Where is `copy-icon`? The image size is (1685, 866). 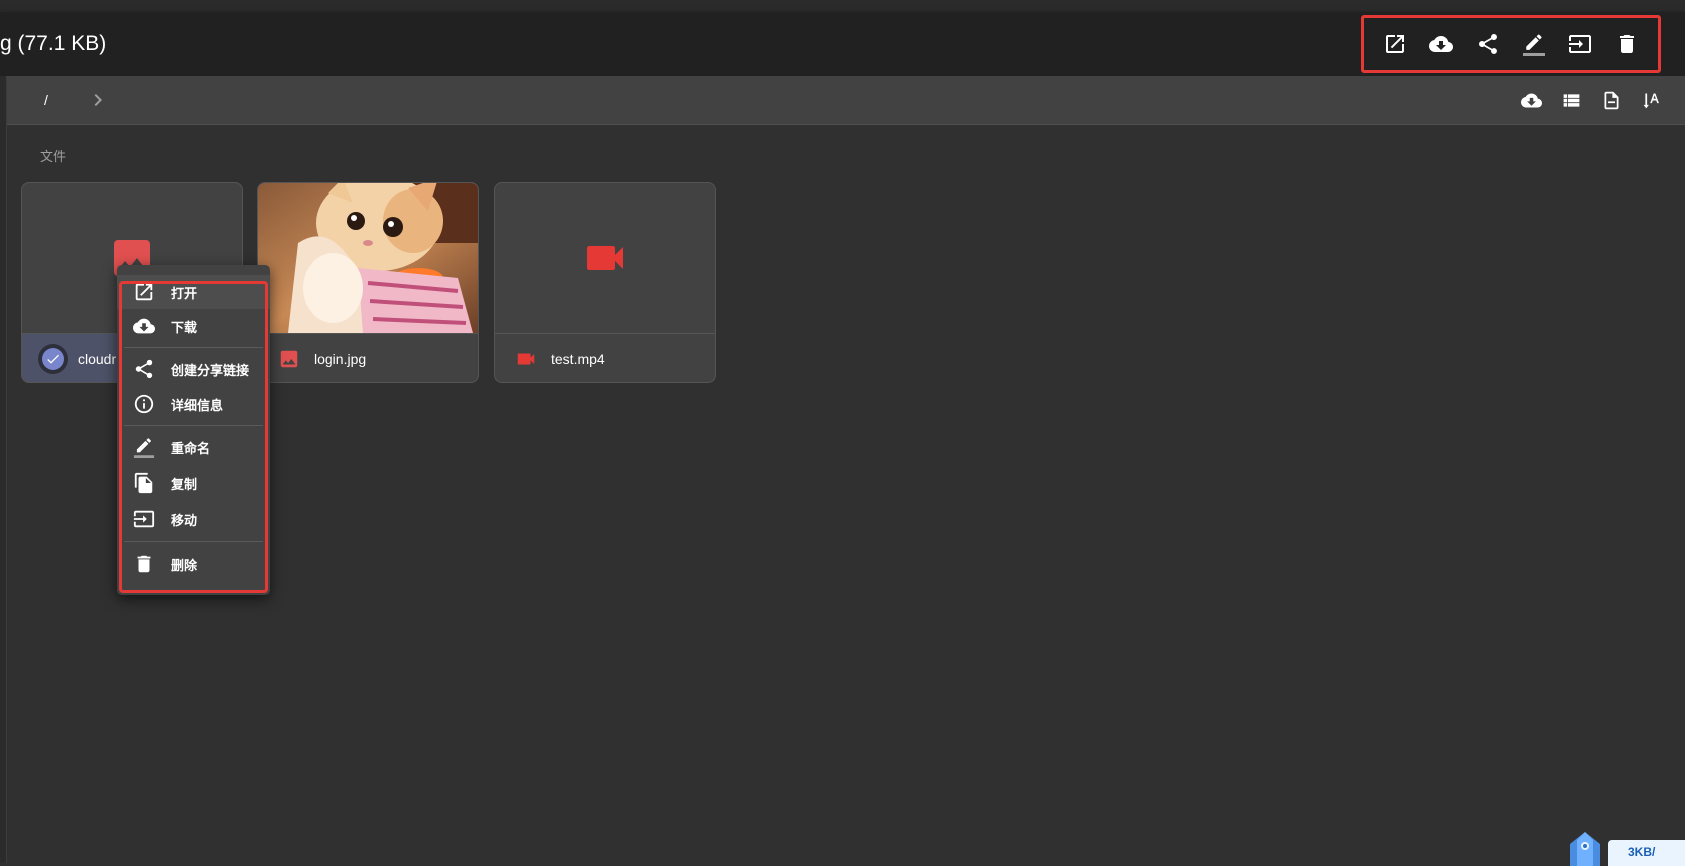 copy-icon is located at coordinates (143, 483).